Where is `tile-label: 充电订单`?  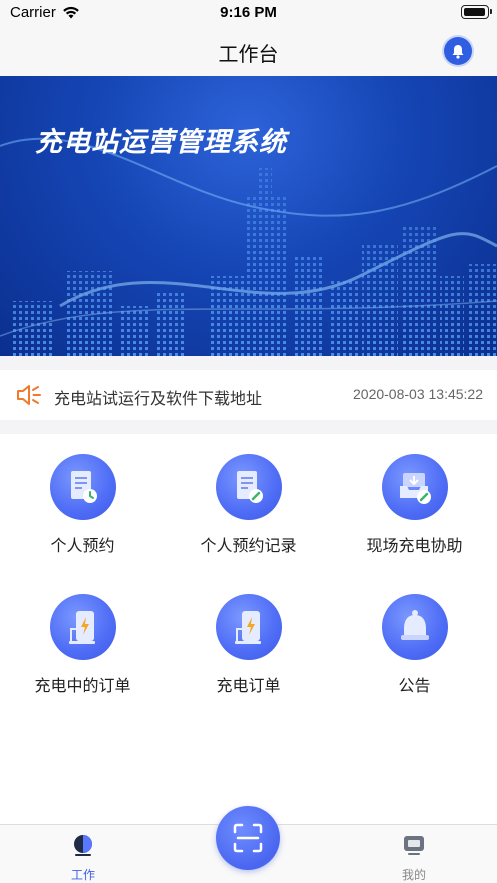
tile-label: 充电订单 is located at coordinates (248, 686).